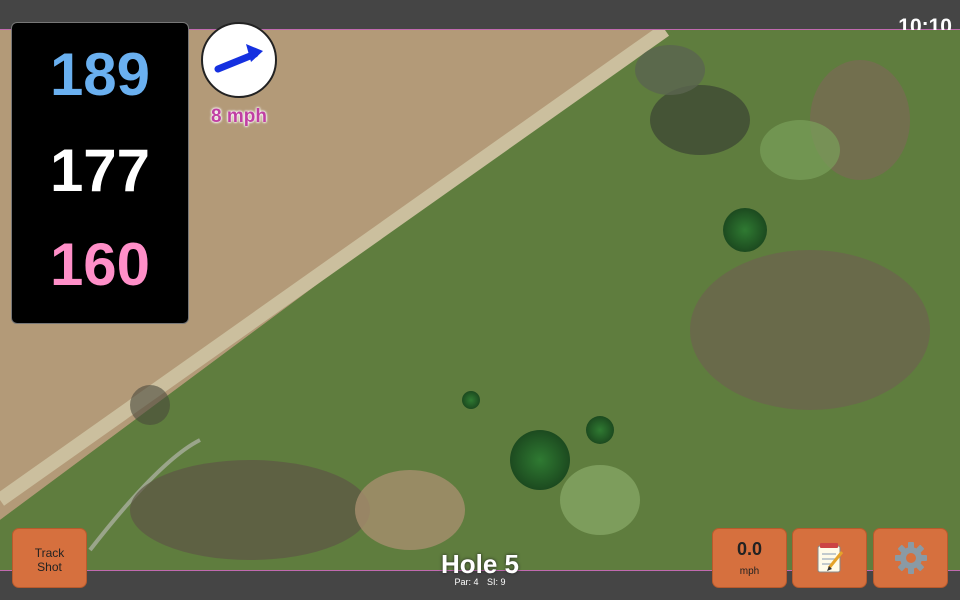 This screenshot has height=600, width=960. What do you see at coordinates (480, 564) in the screenshot?
I see `hole-title: Hole 5` at bounding box center [480, 564].